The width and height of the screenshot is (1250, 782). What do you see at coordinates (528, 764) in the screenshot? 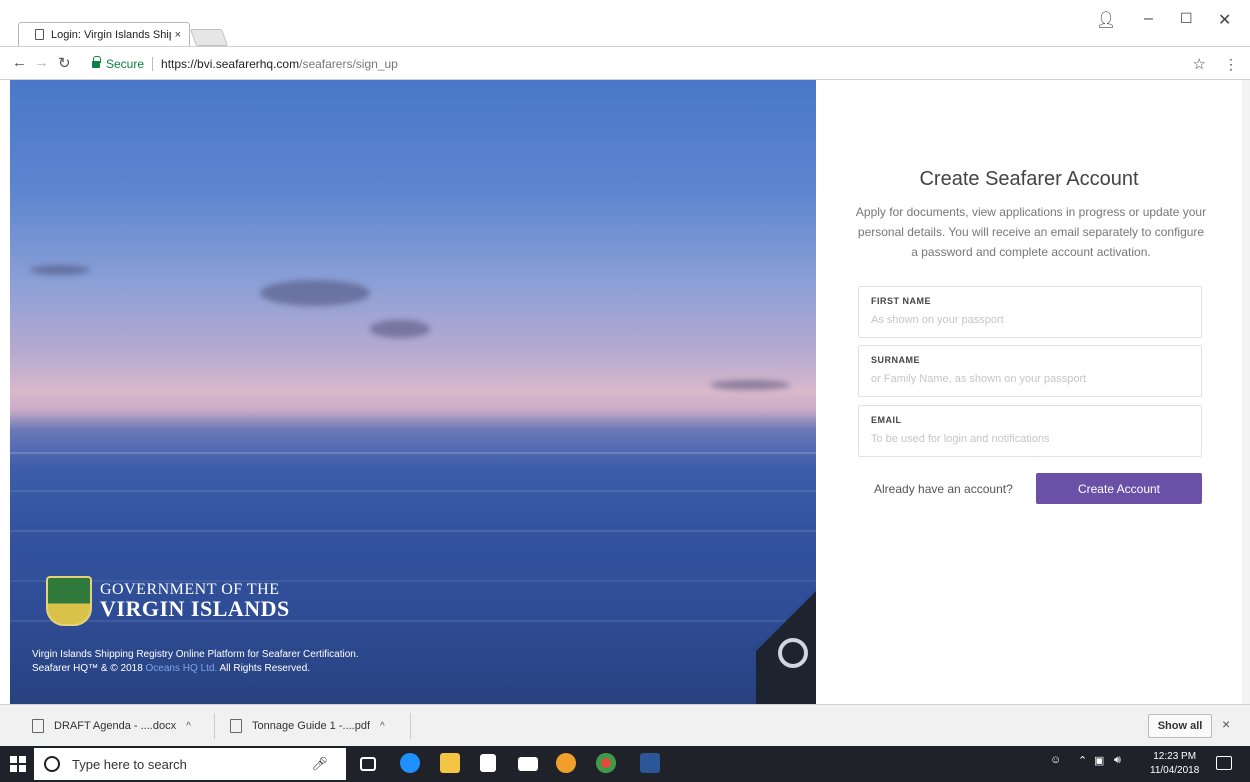
I see `mail-icon` at bounding box center [528, 764].